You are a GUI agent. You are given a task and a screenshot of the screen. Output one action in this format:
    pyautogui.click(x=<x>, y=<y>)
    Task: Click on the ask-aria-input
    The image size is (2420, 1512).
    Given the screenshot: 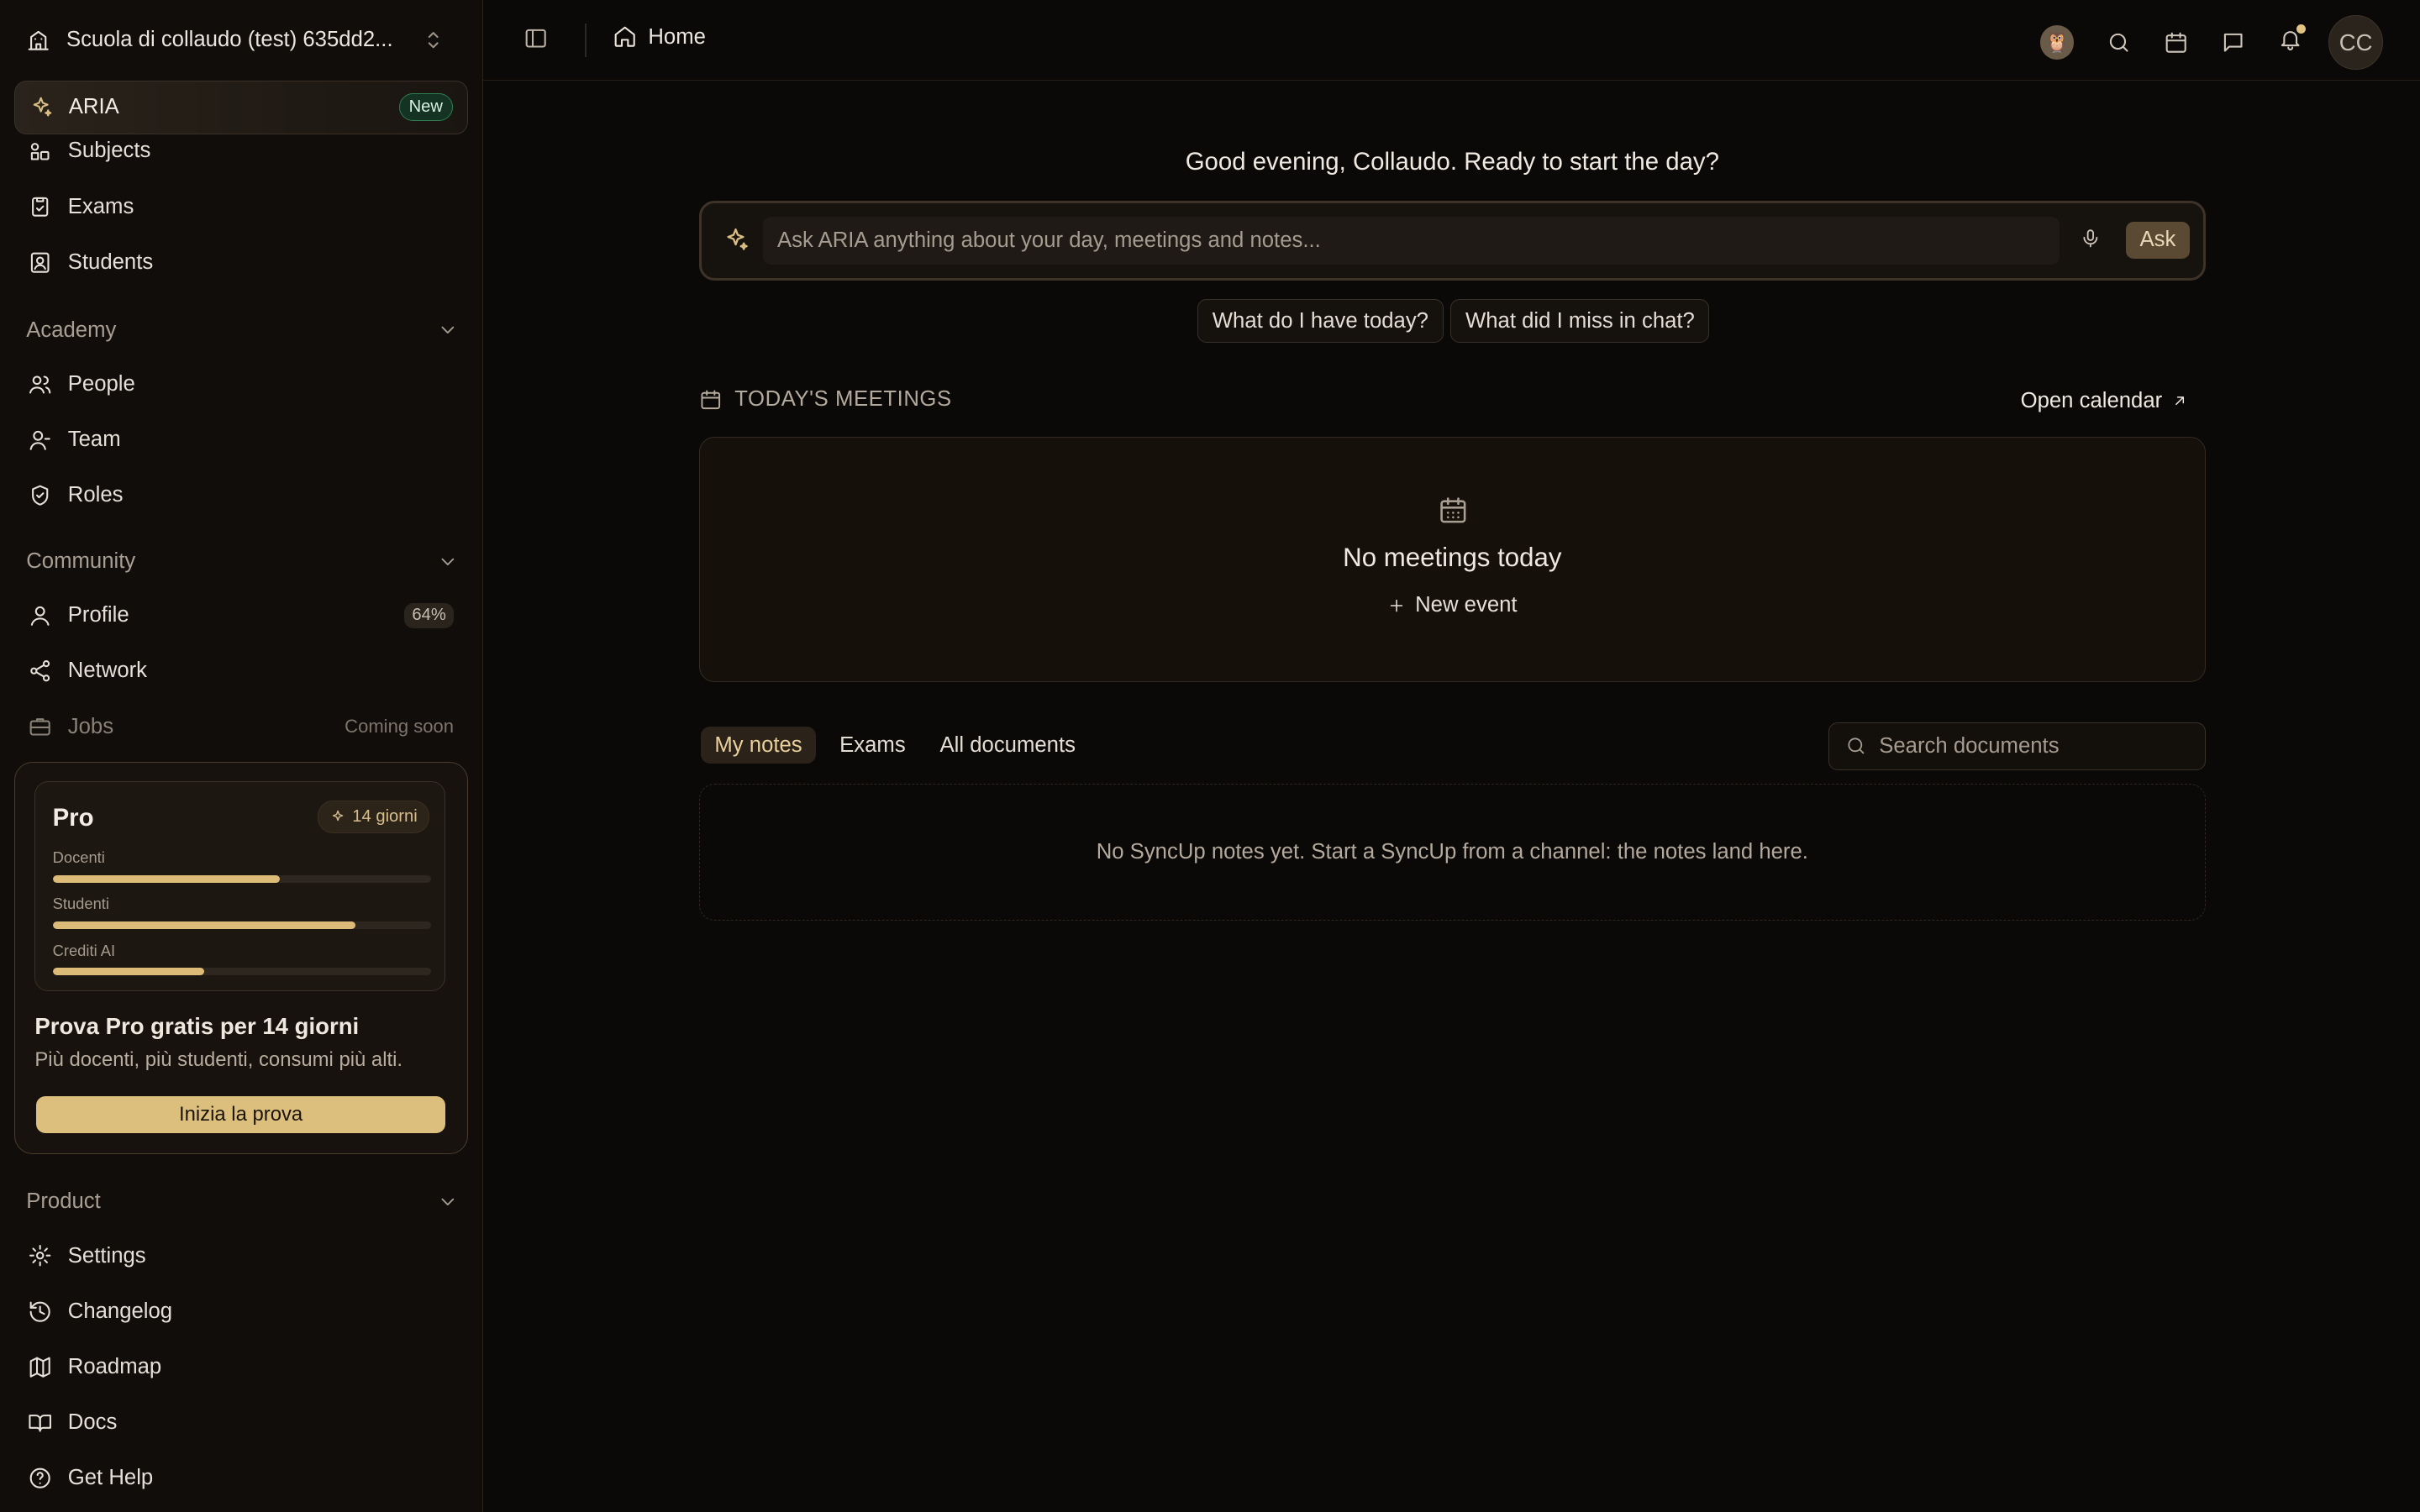 What is the action you would take?
    pyautogui.click(x=1411, y=241)
    